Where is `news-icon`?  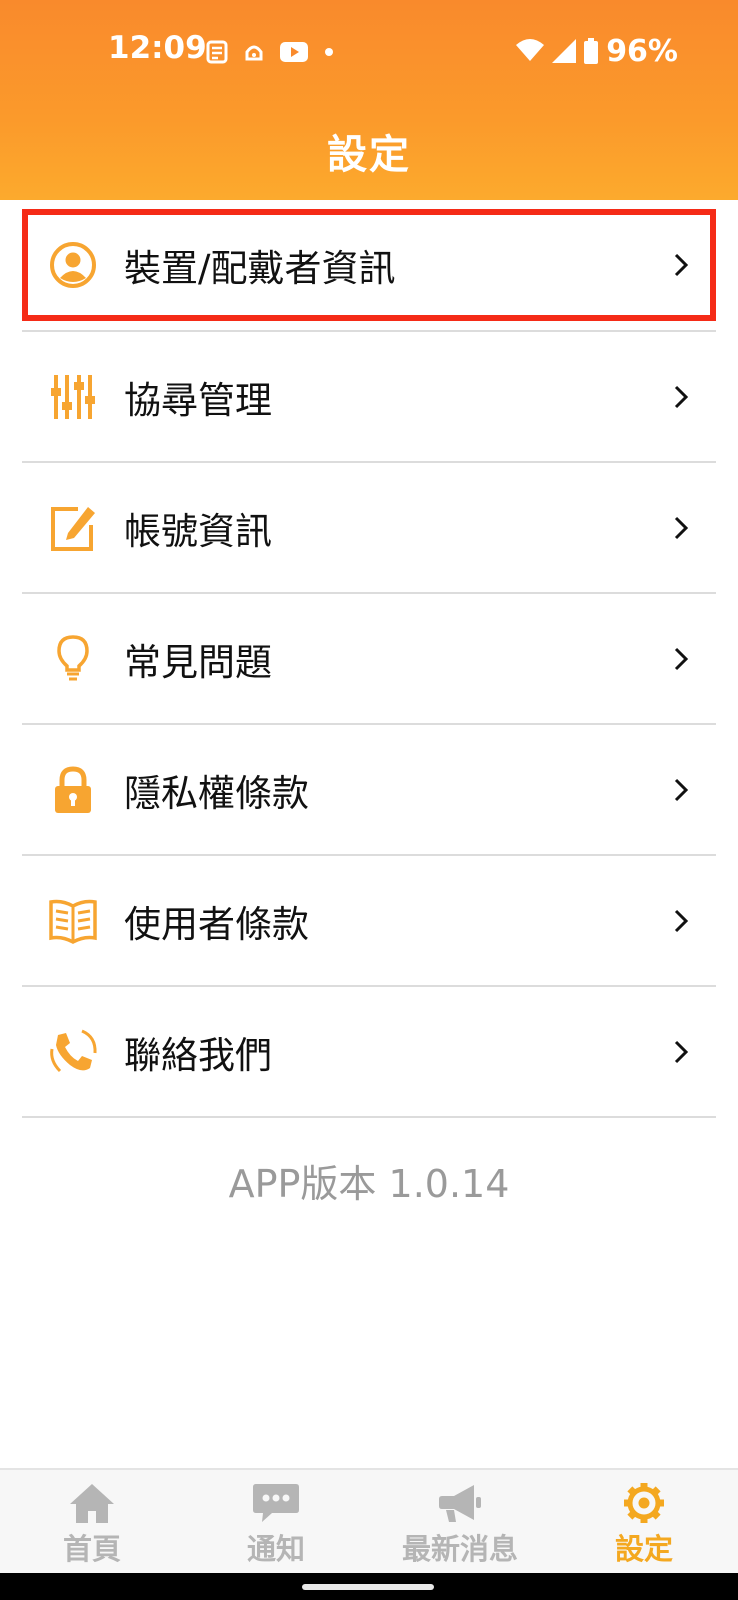 news-icon is located at coordinates (217, 52).